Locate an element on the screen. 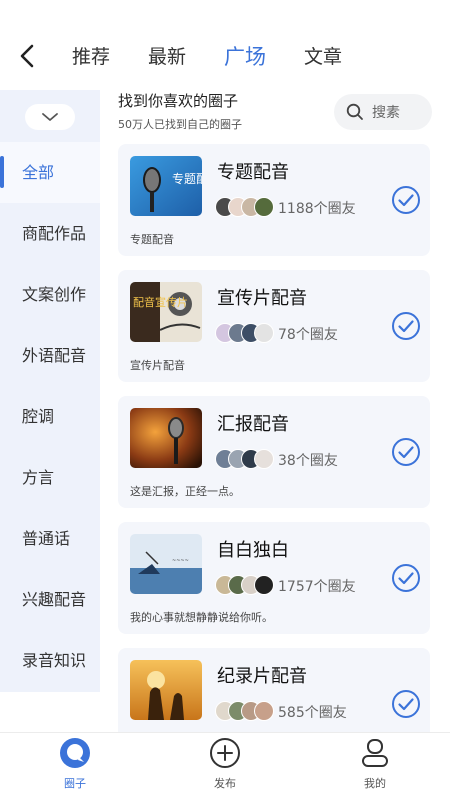 This screenshot has height=800, width=450. bottom-tab-publish: 发布 is located at coordinates (225, 764).